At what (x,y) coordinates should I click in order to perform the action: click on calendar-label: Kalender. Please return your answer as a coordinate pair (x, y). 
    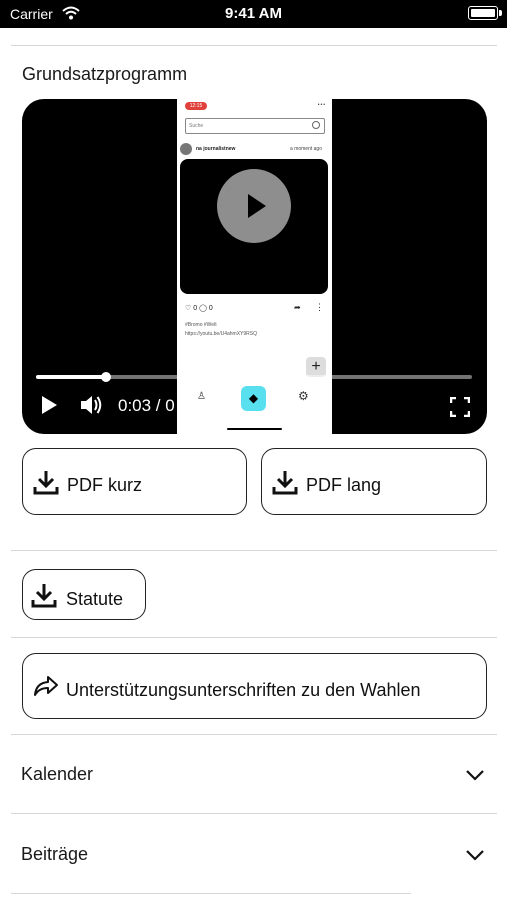
    Looking at the image, I should click on (57, 774).